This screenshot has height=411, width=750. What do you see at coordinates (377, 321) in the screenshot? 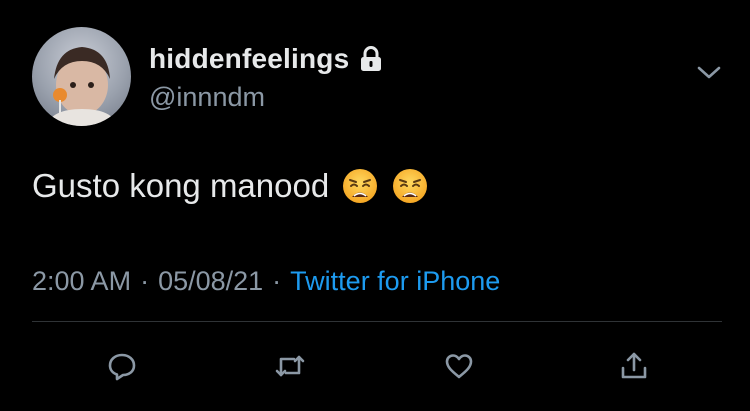
I see `divider` at bounding box center [377, 321].